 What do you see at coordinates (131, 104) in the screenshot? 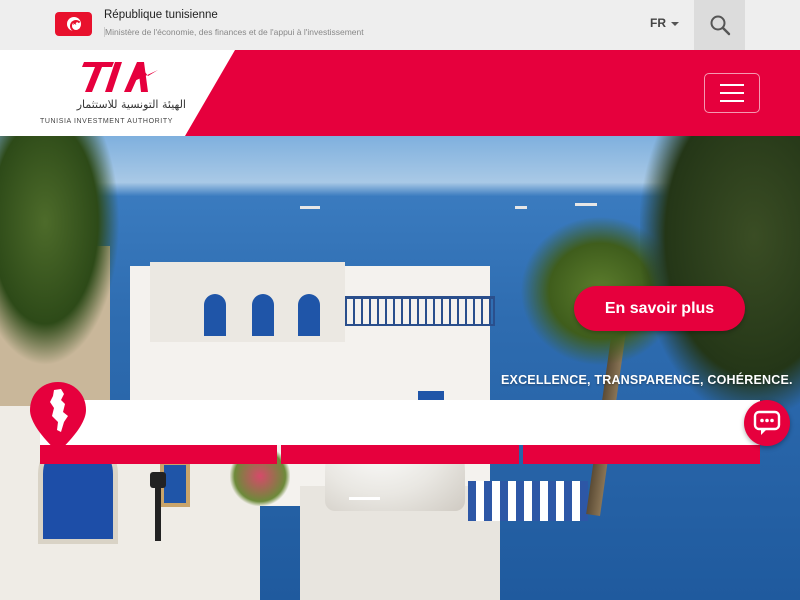
I see `logo-arabic-name: الهيئة التونسية للاستثمار` at bounding box center [131, 104].